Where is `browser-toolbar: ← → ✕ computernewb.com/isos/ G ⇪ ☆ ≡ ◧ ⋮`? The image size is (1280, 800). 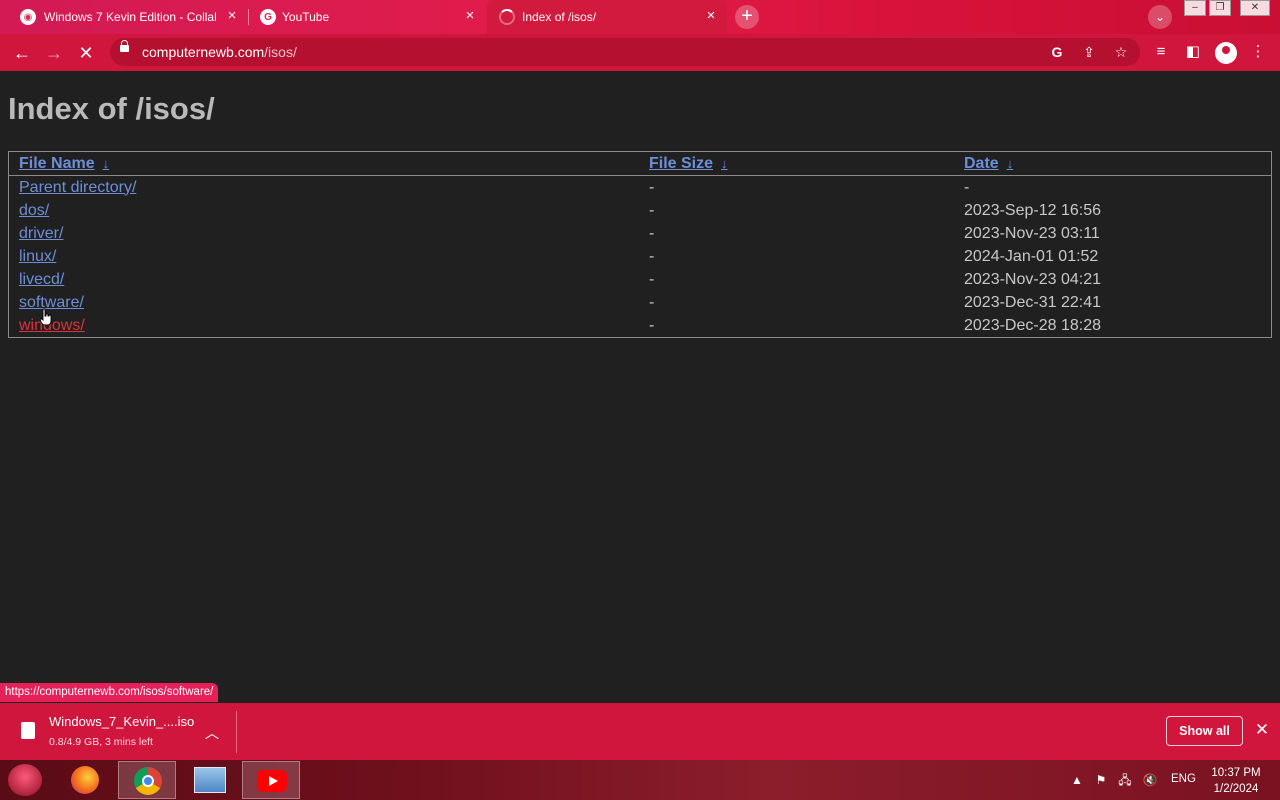
browser-toolbar: ← → ✕ computernewb.com/isos/ G ⇪ ☆ ≡ ◧ ⋮ is located at coordinates (640, 52).